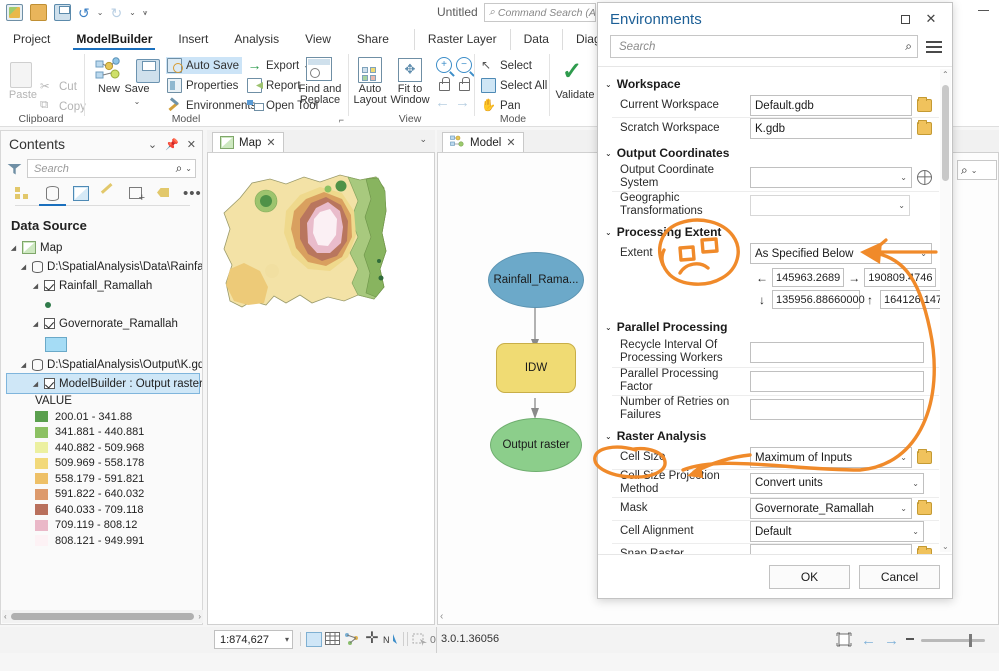 Image resolution: width=999 pixels, height=671 pixels. Describe the element at coordinates (410, 95) in the screenshot. I see `fit-to-window-button: Fit to Window` at that location.